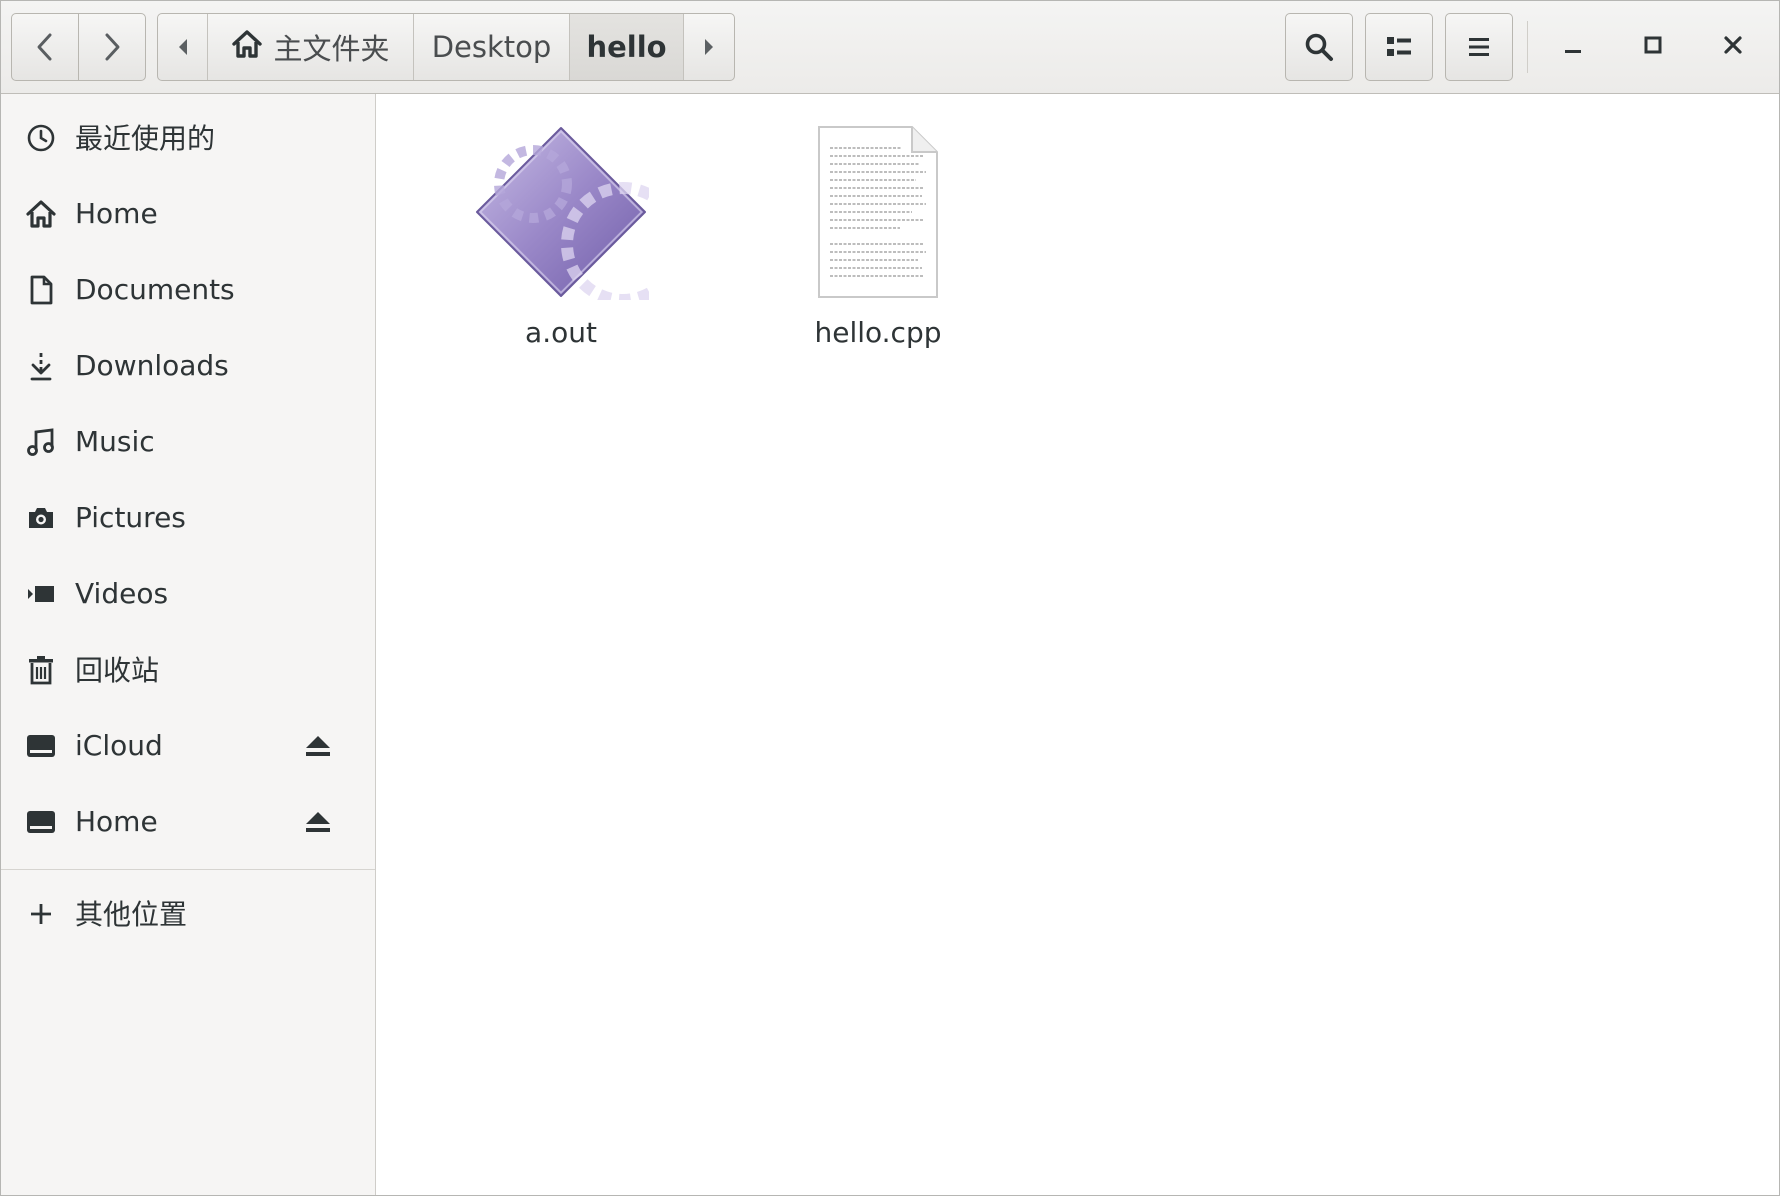  I want to click on triangle-left-icon, so click(183, 47).